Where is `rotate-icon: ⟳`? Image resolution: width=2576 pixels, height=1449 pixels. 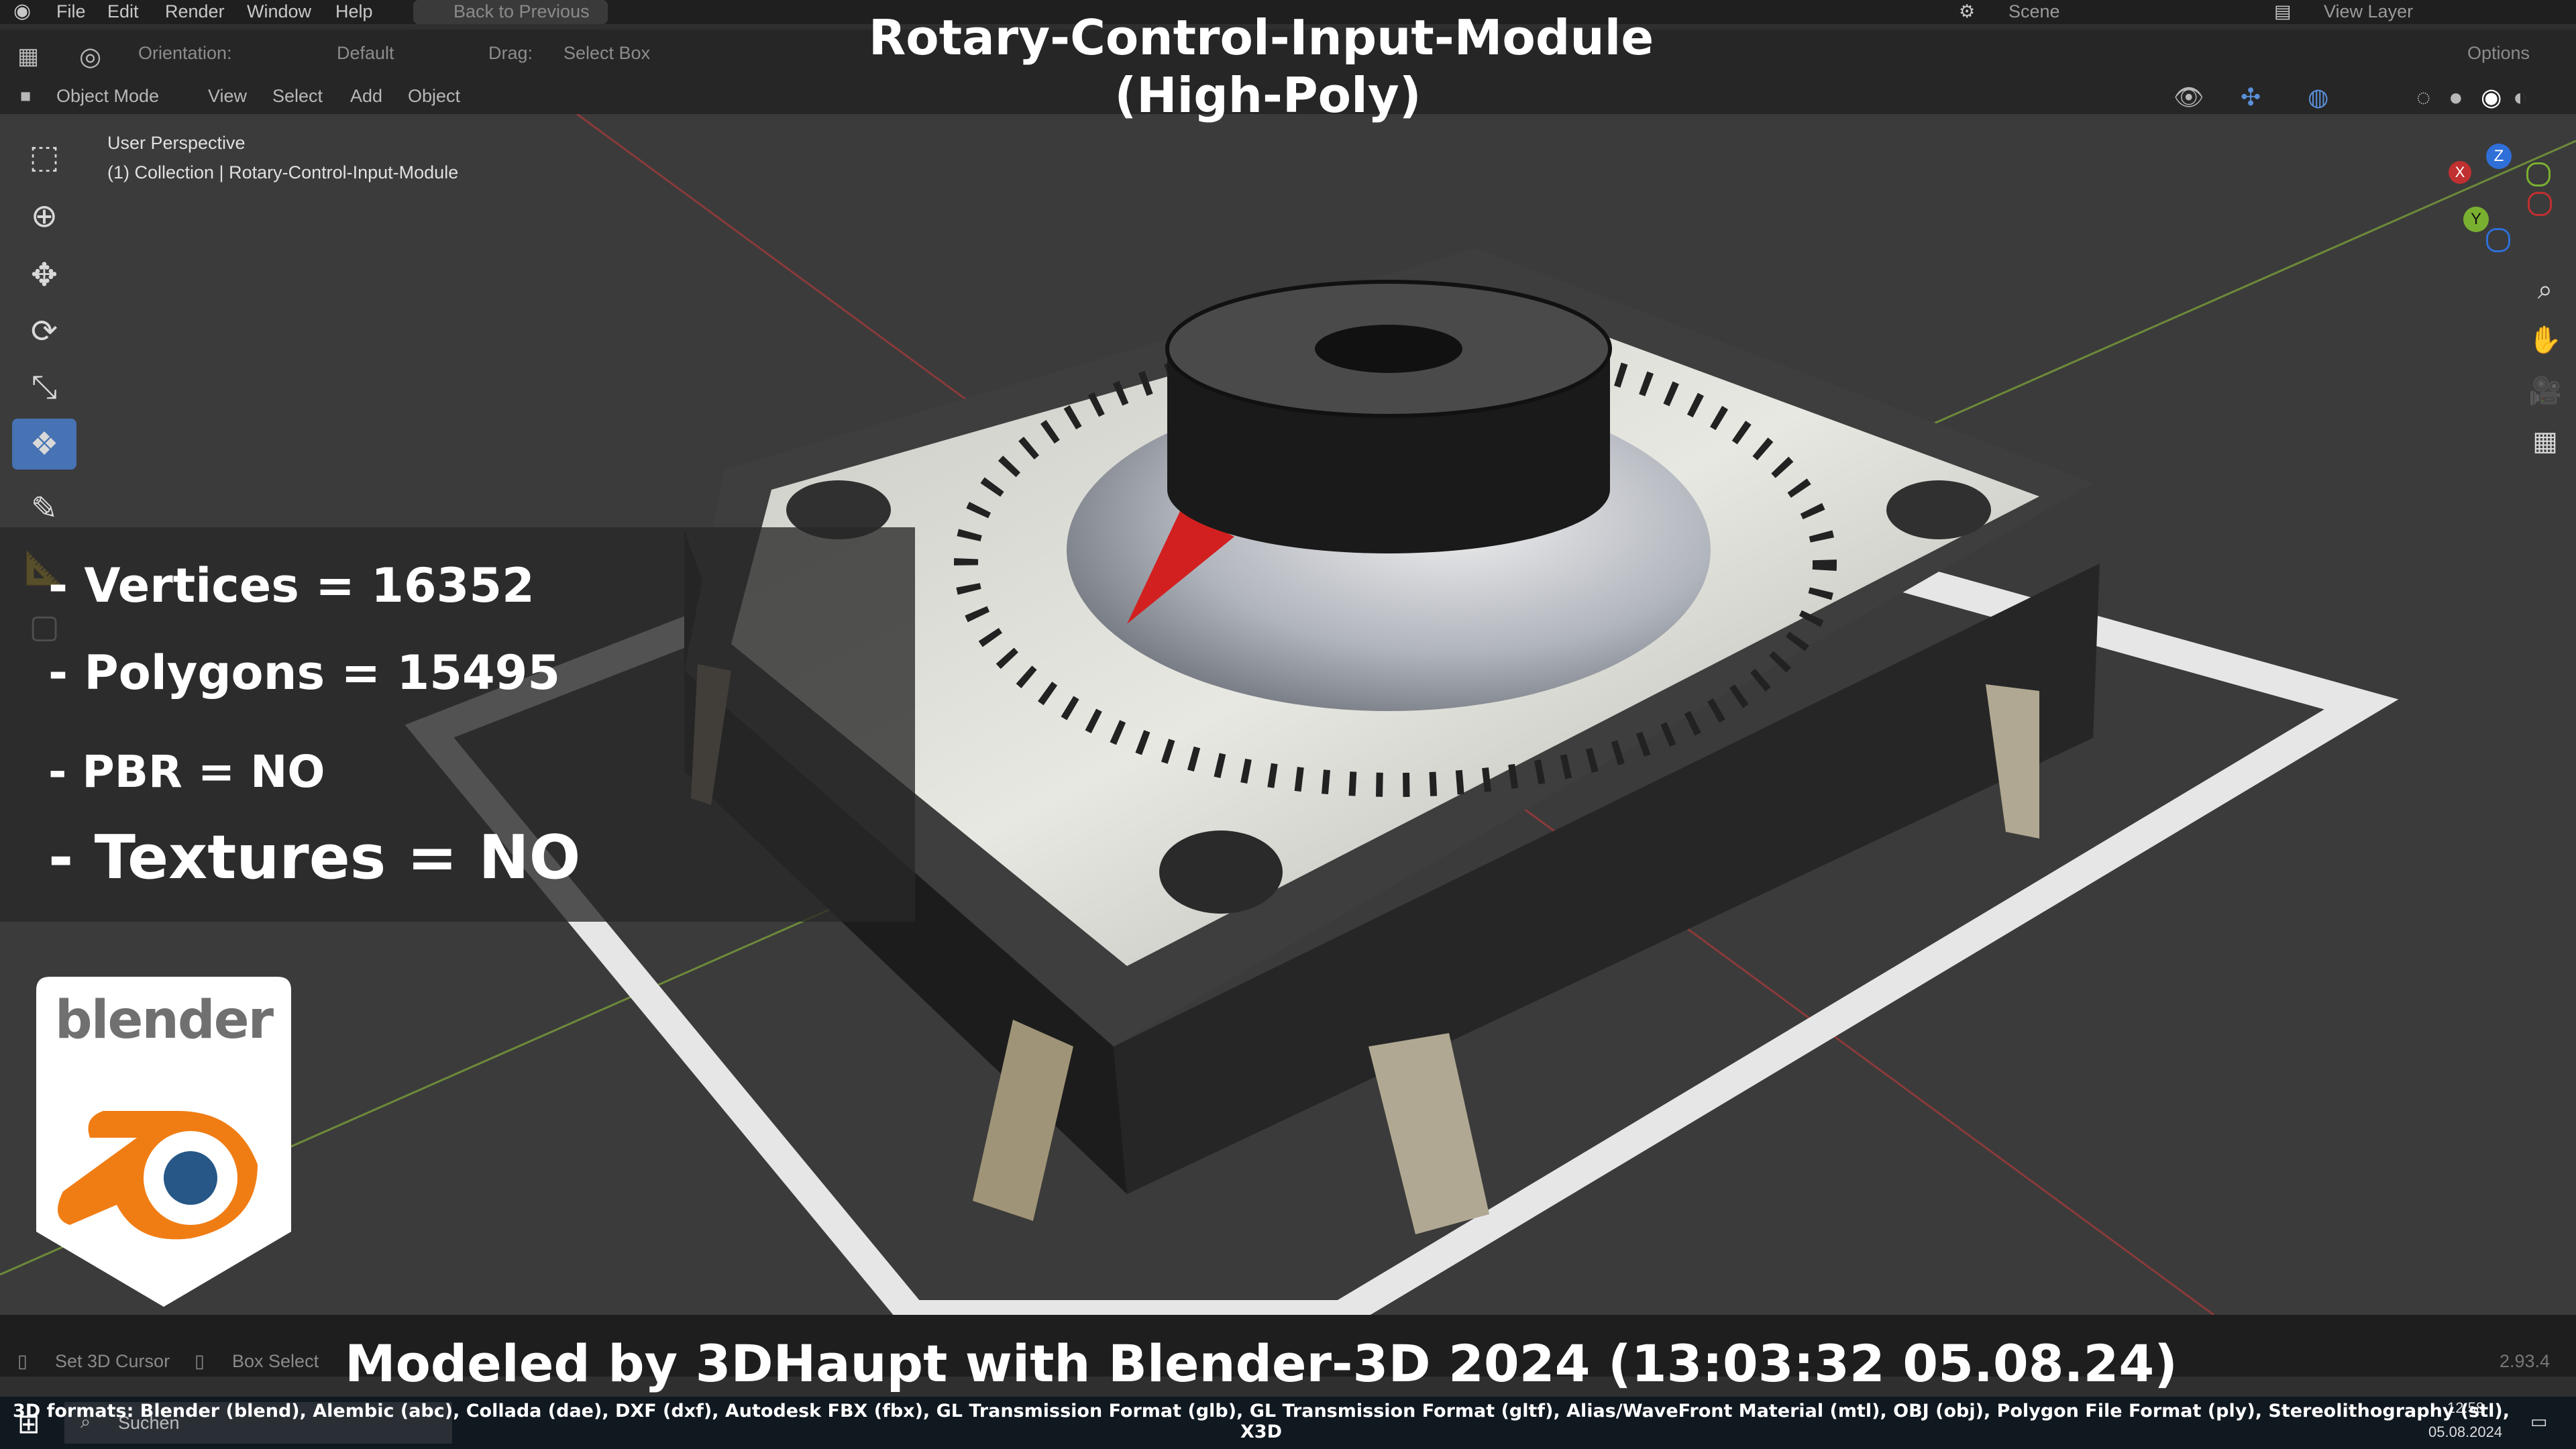
rotate-icon: ⟳ is located at coordinates (44, 331).